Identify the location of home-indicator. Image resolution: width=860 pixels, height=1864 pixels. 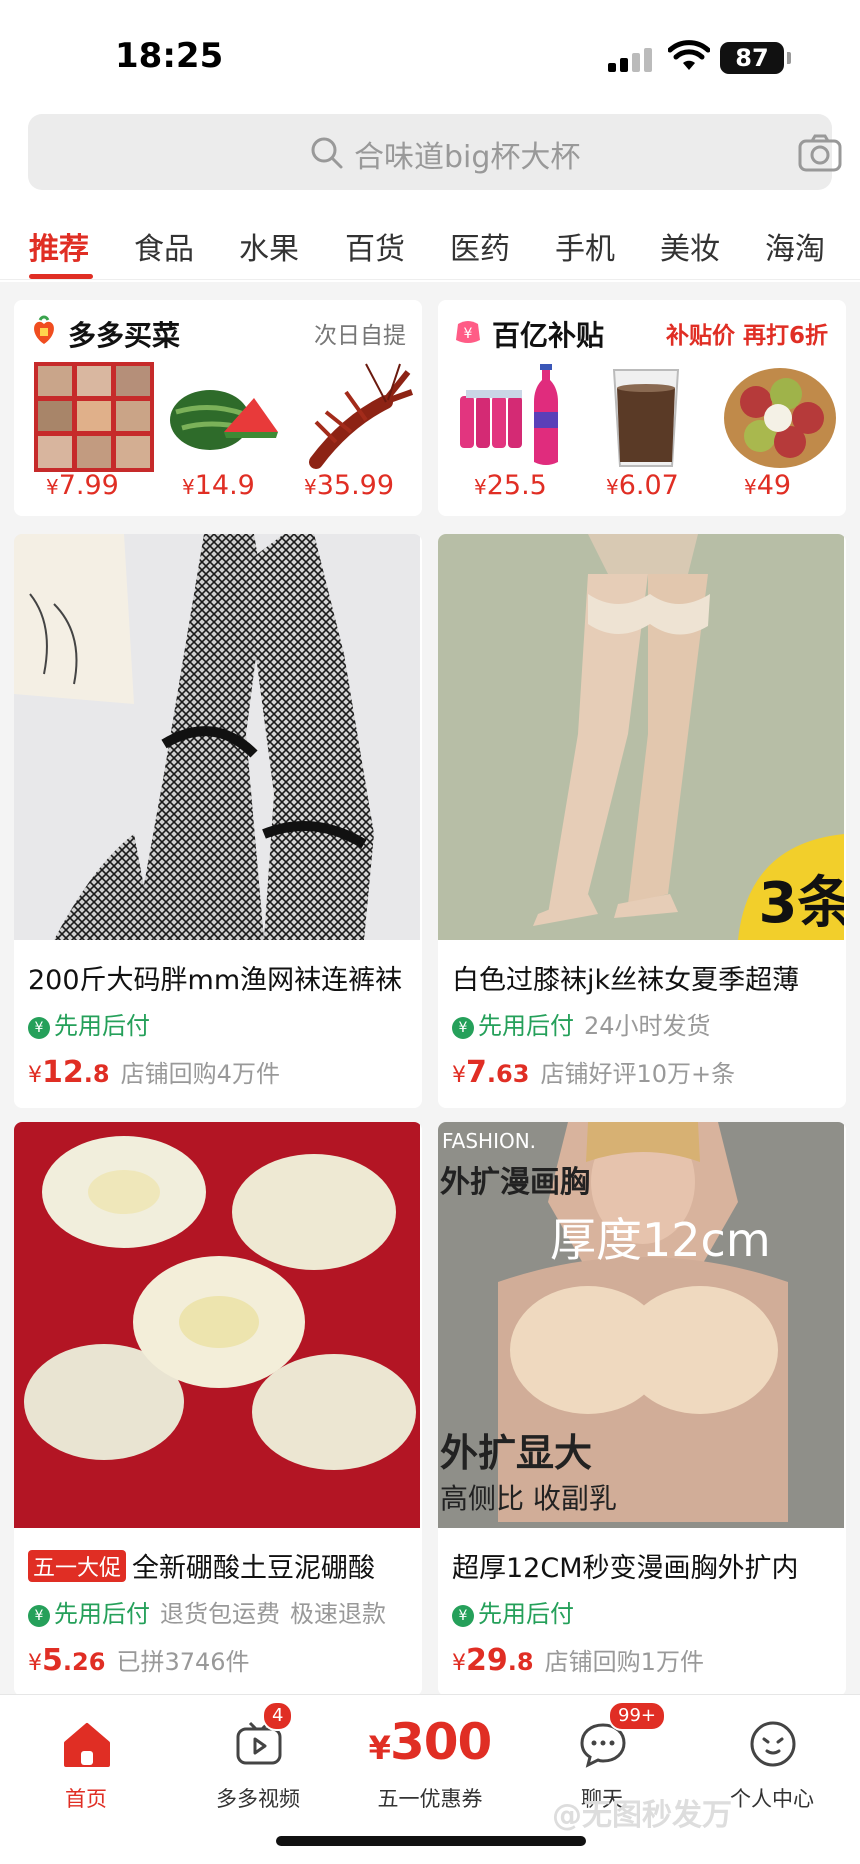
(431, 1841).